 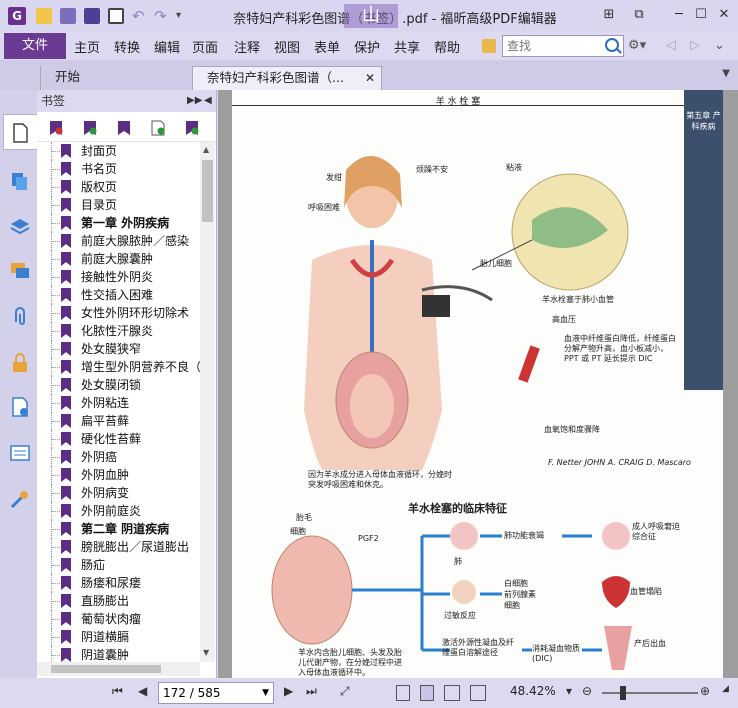 I want to click on menu-view: 视图, so click(x=287, y=46).